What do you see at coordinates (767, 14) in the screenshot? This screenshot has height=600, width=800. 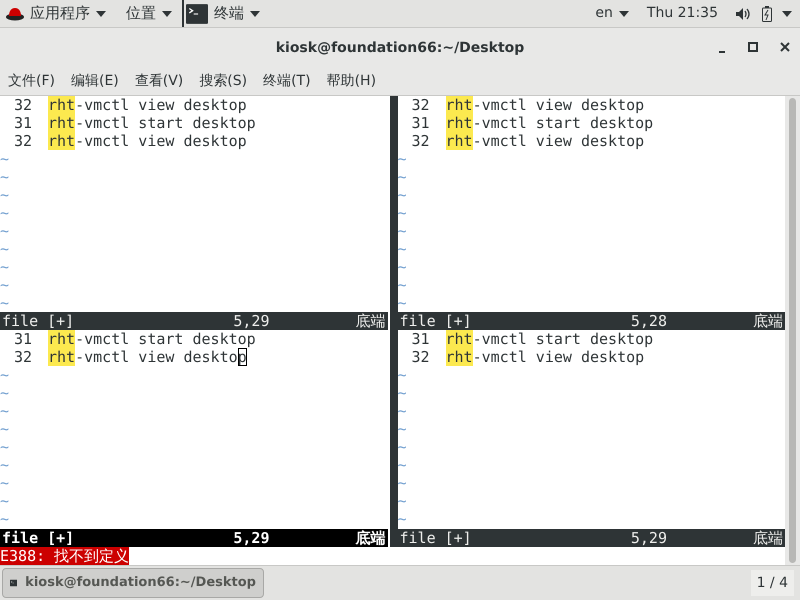 I see `battery-icon` at bounding box center [767, 14].